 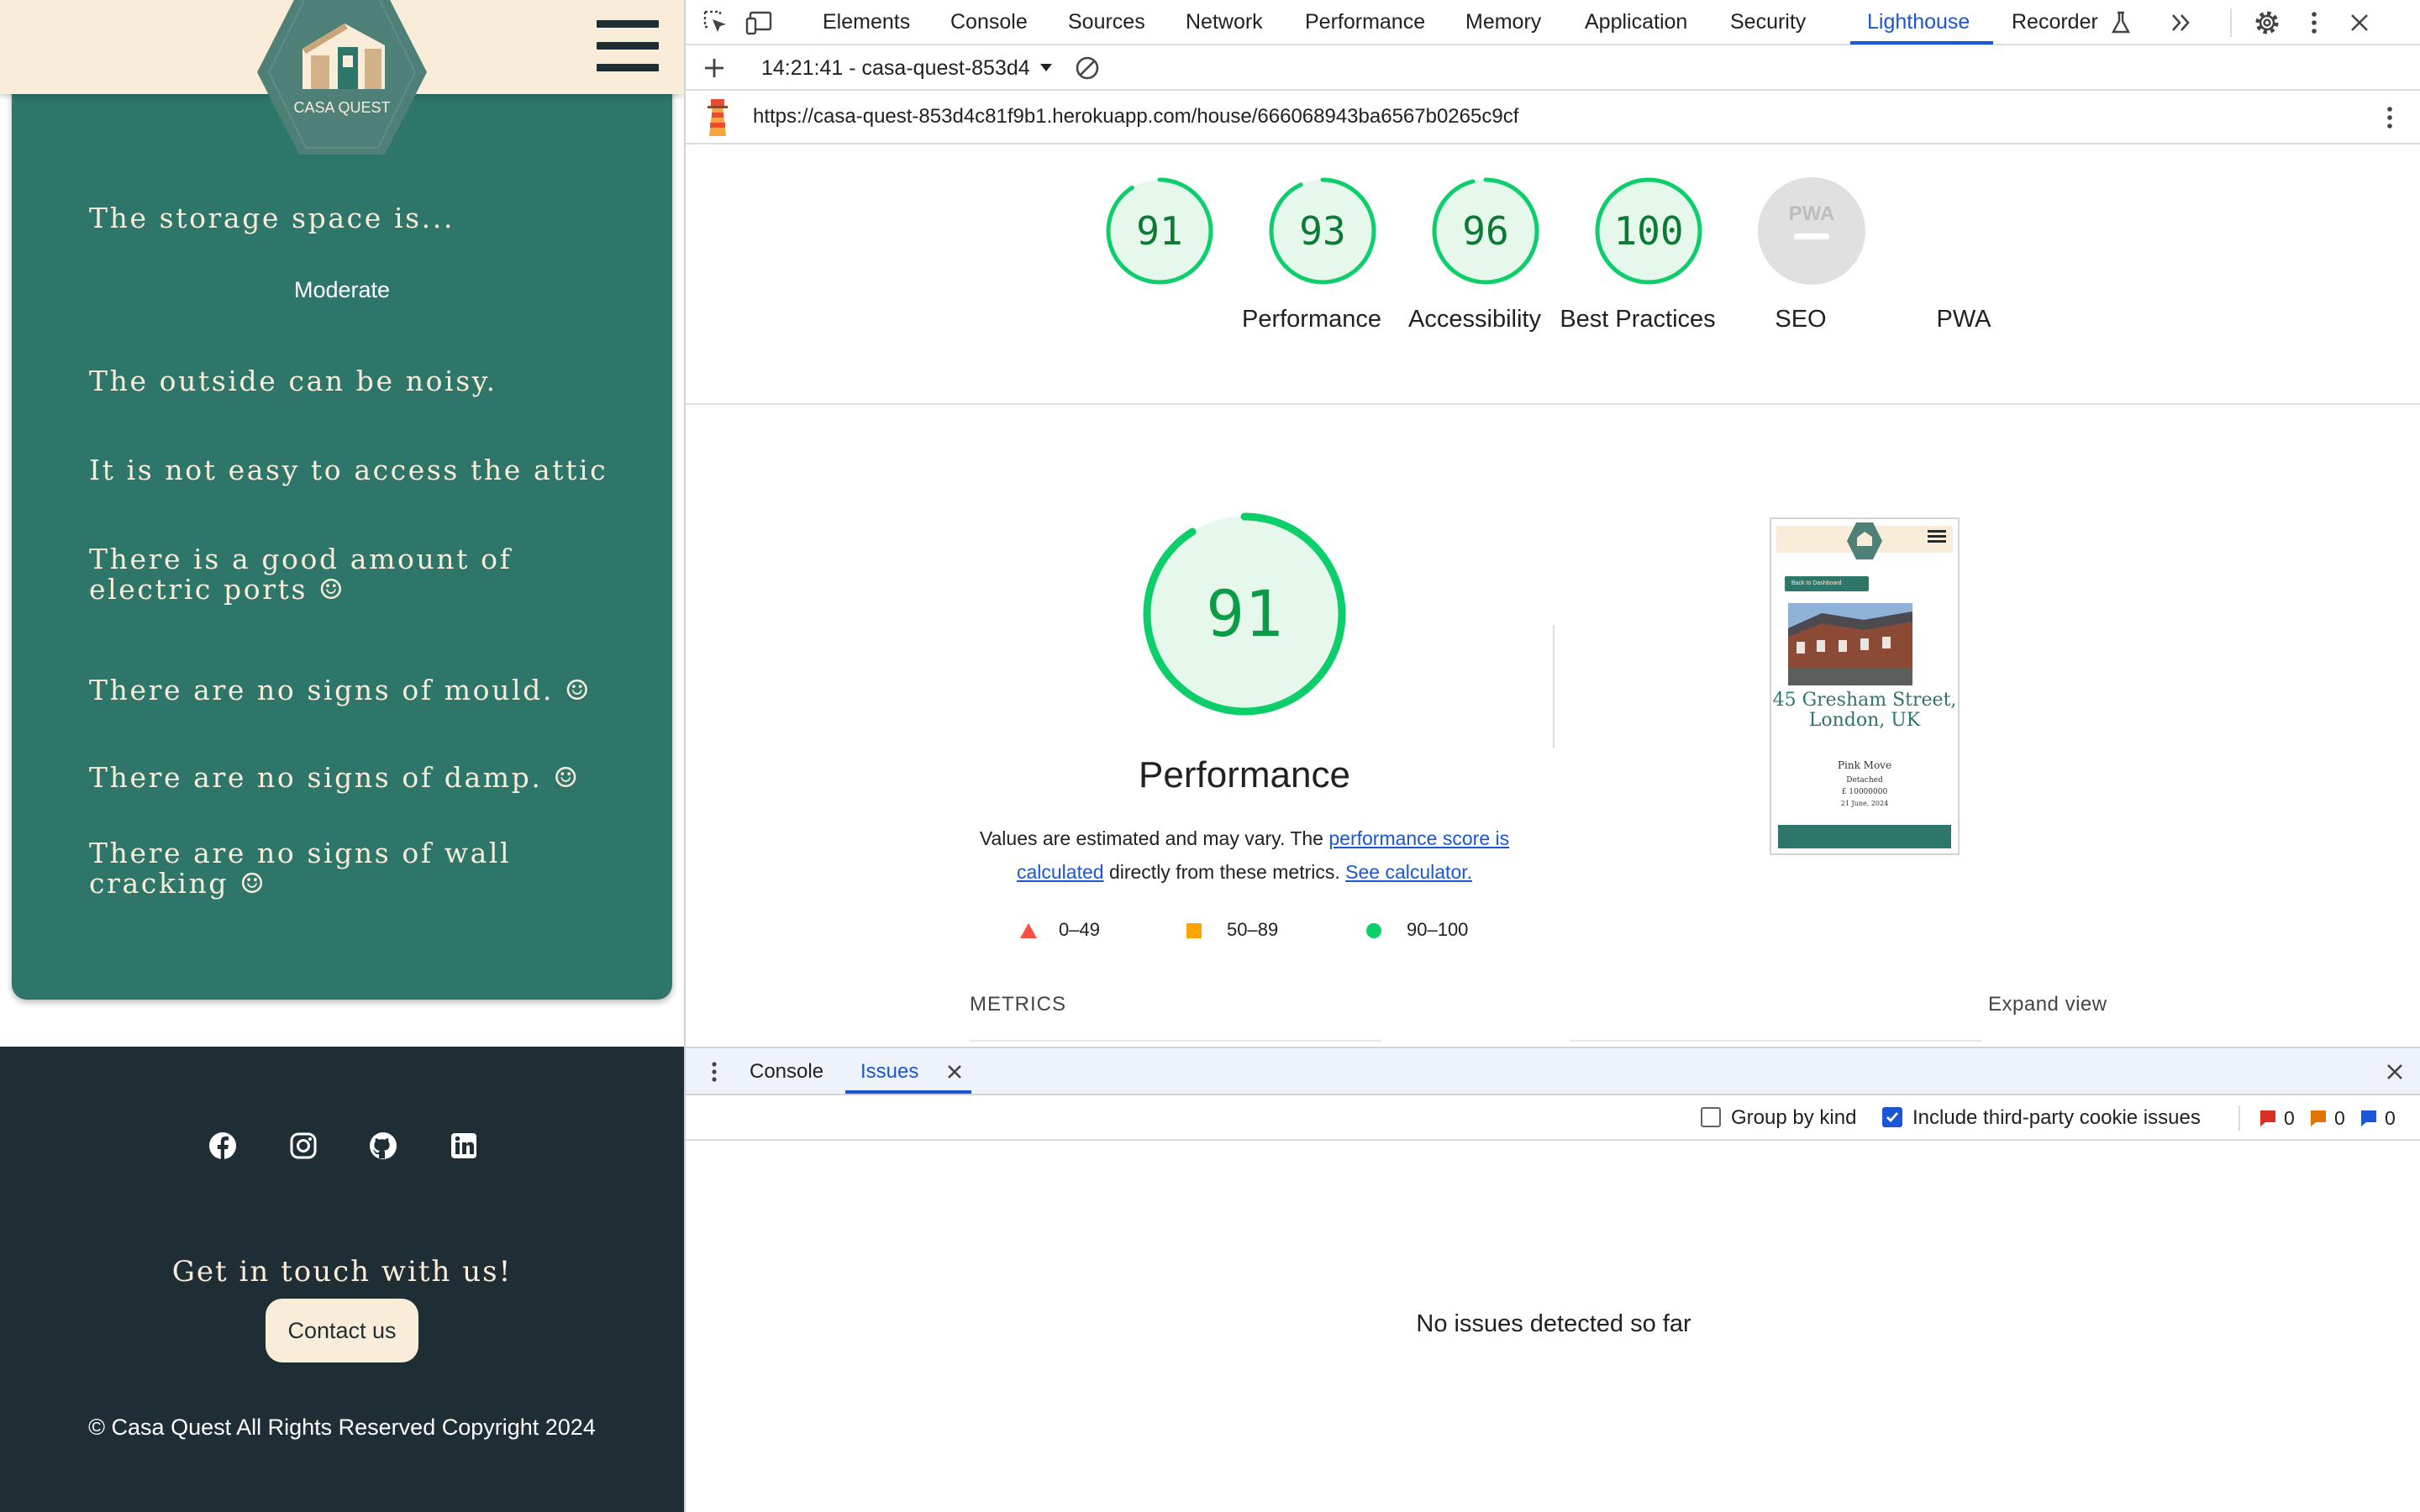 I want to click on info-count-icon, so click(x=2368, y=1118).